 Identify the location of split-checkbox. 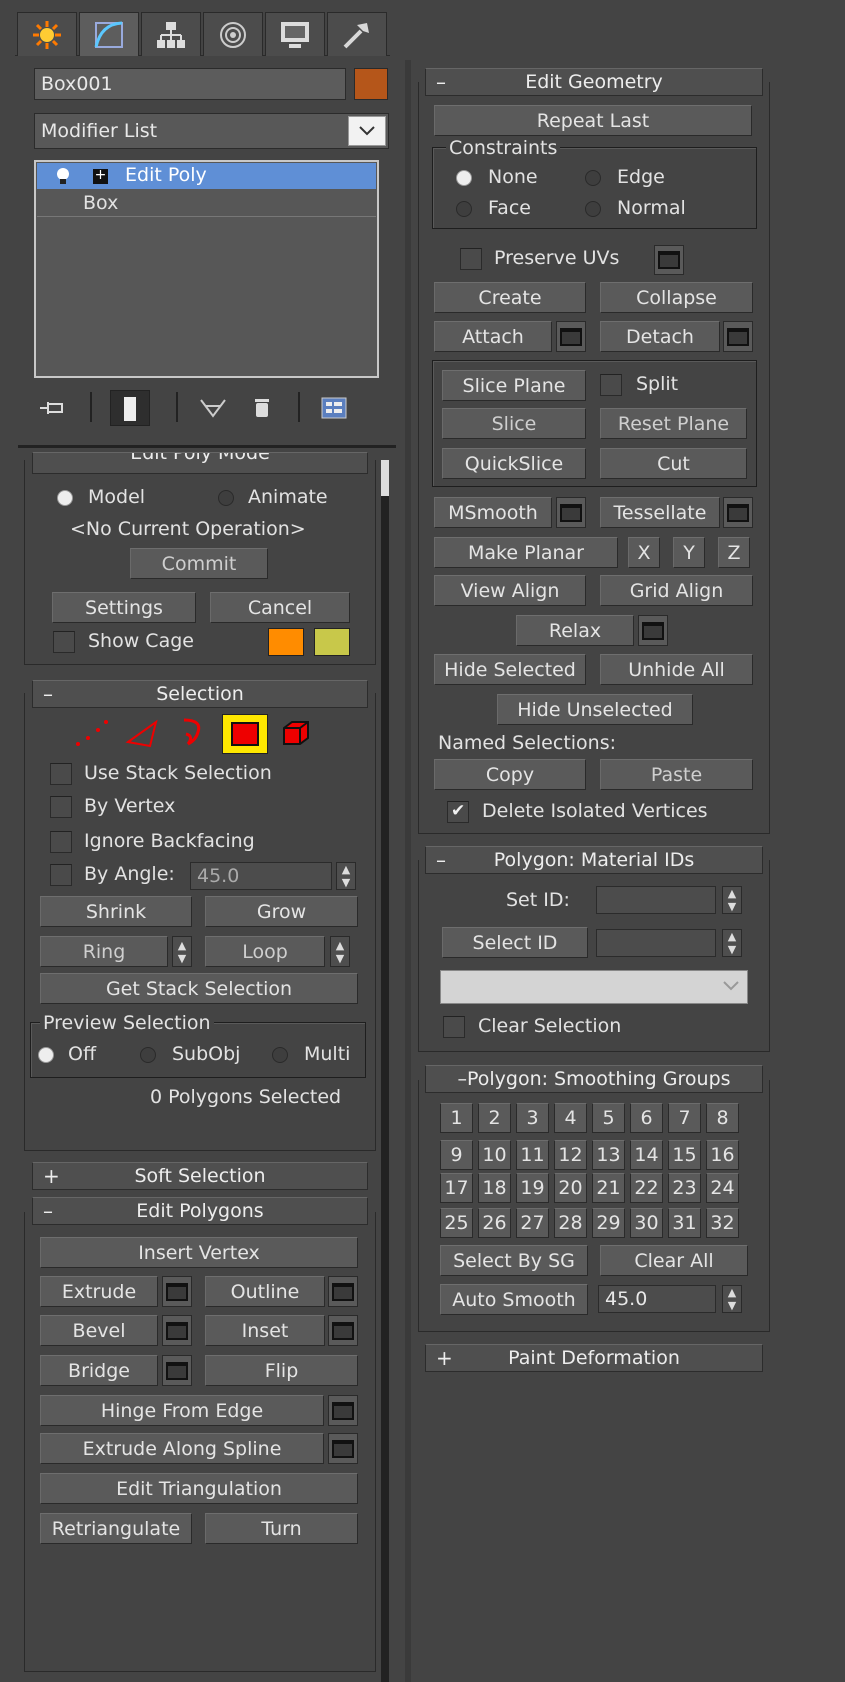
(611, 385).